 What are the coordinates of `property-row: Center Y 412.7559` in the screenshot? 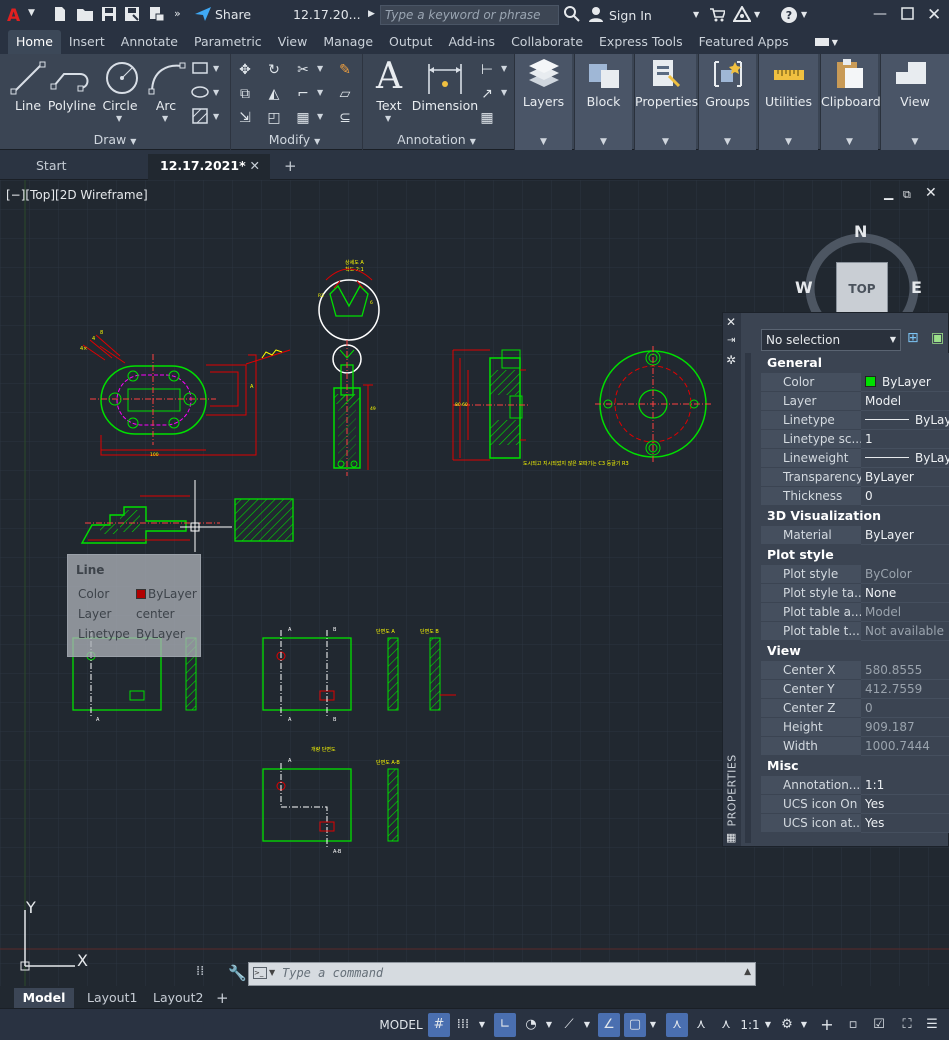 It's located at (855, 689).